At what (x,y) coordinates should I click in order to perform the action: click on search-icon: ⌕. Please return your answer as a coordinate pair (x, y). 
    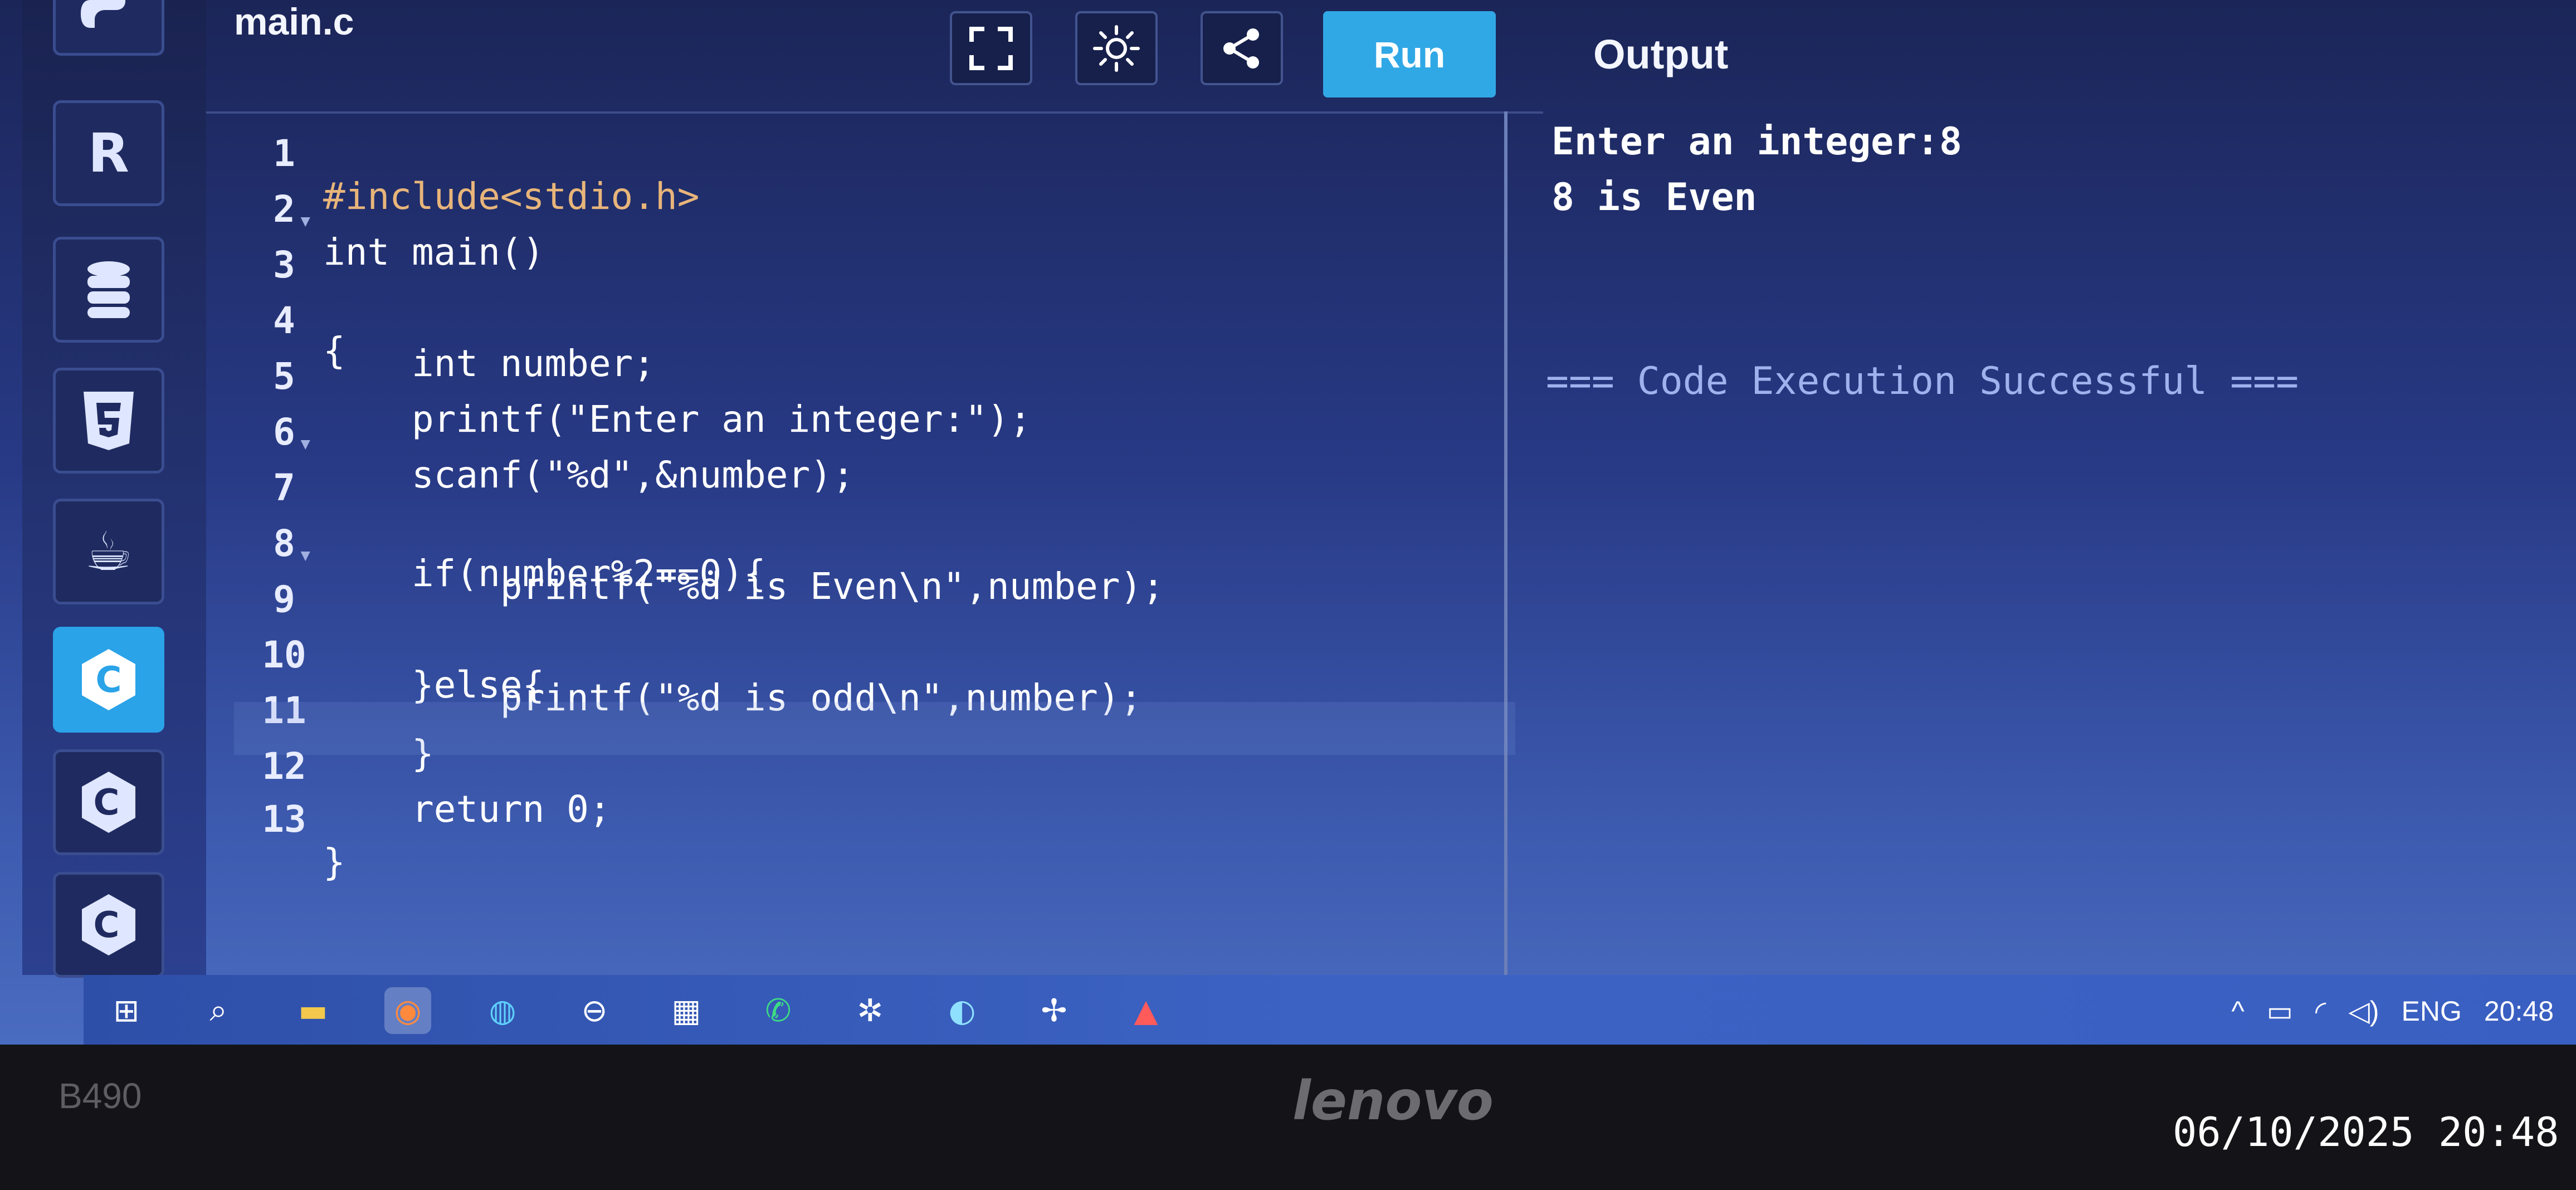
    Looking at the image, I should click on (218, 1010).